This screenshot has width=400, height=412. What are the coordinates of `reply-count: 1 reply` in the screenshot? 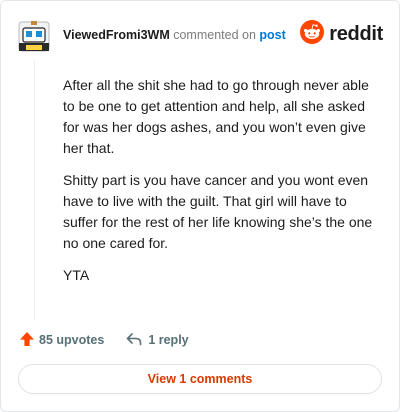 It's located at (168, 340).